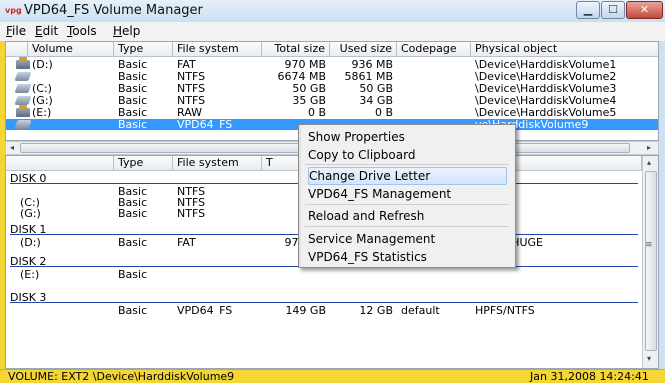 The image size is (665, 383). What do you see at coordinates (324, 302) in the screenshot?
I see `disk-divider` at bounding box center [324, 302].